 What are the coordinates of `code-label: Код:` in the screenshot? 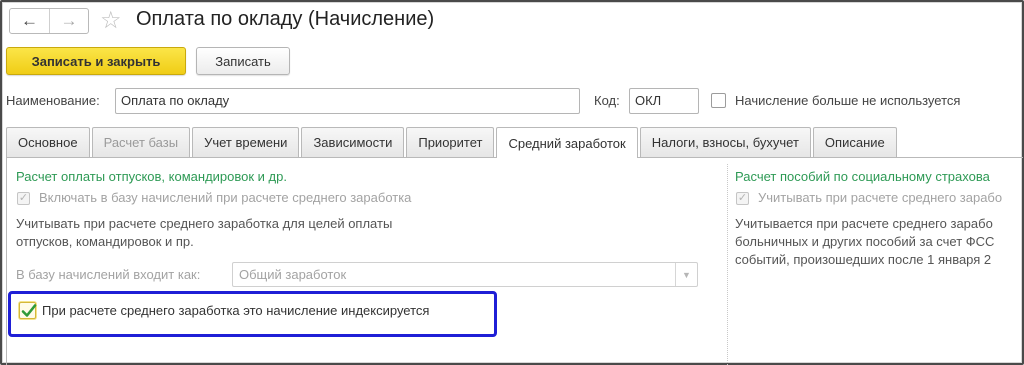 It's located at (607, 100).